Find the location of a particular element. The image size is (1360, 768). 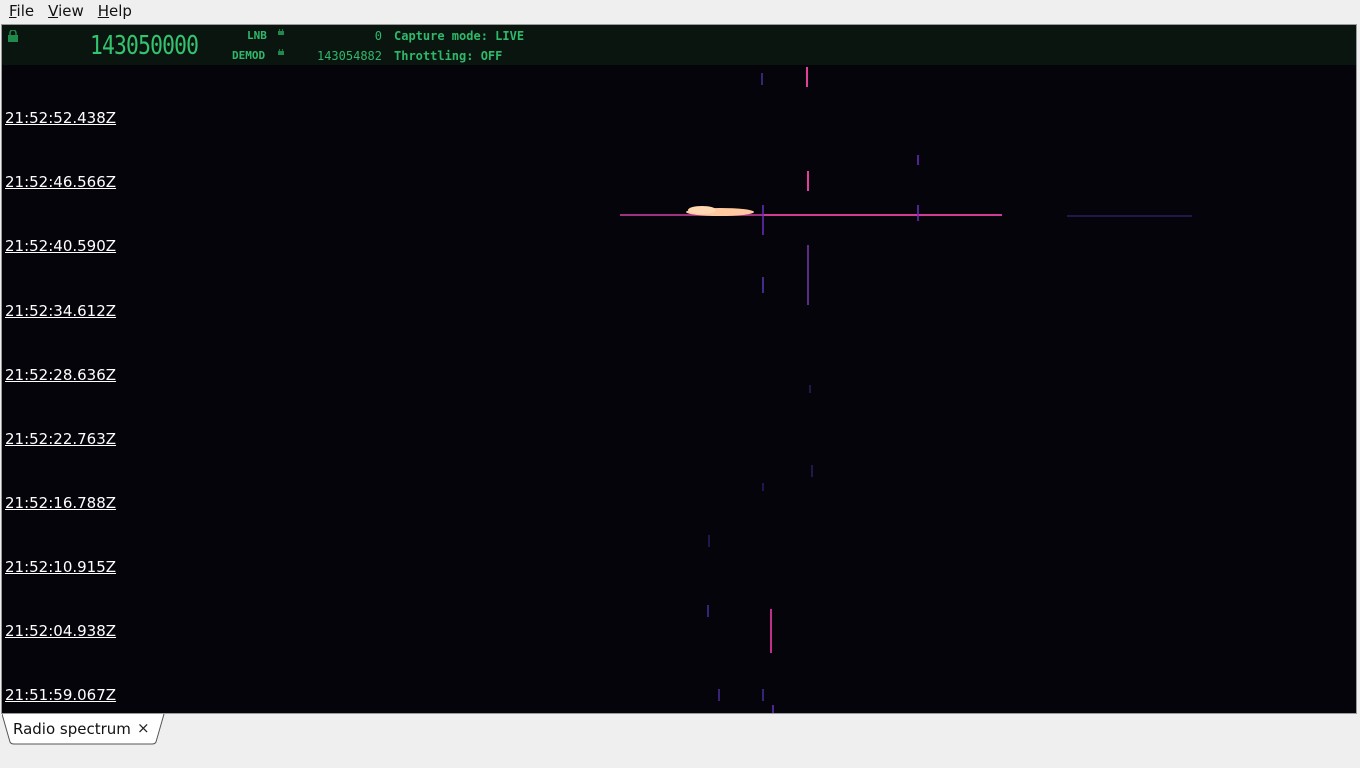

throttling-status: Throttling: OFF is located at coordinates (448, 56).